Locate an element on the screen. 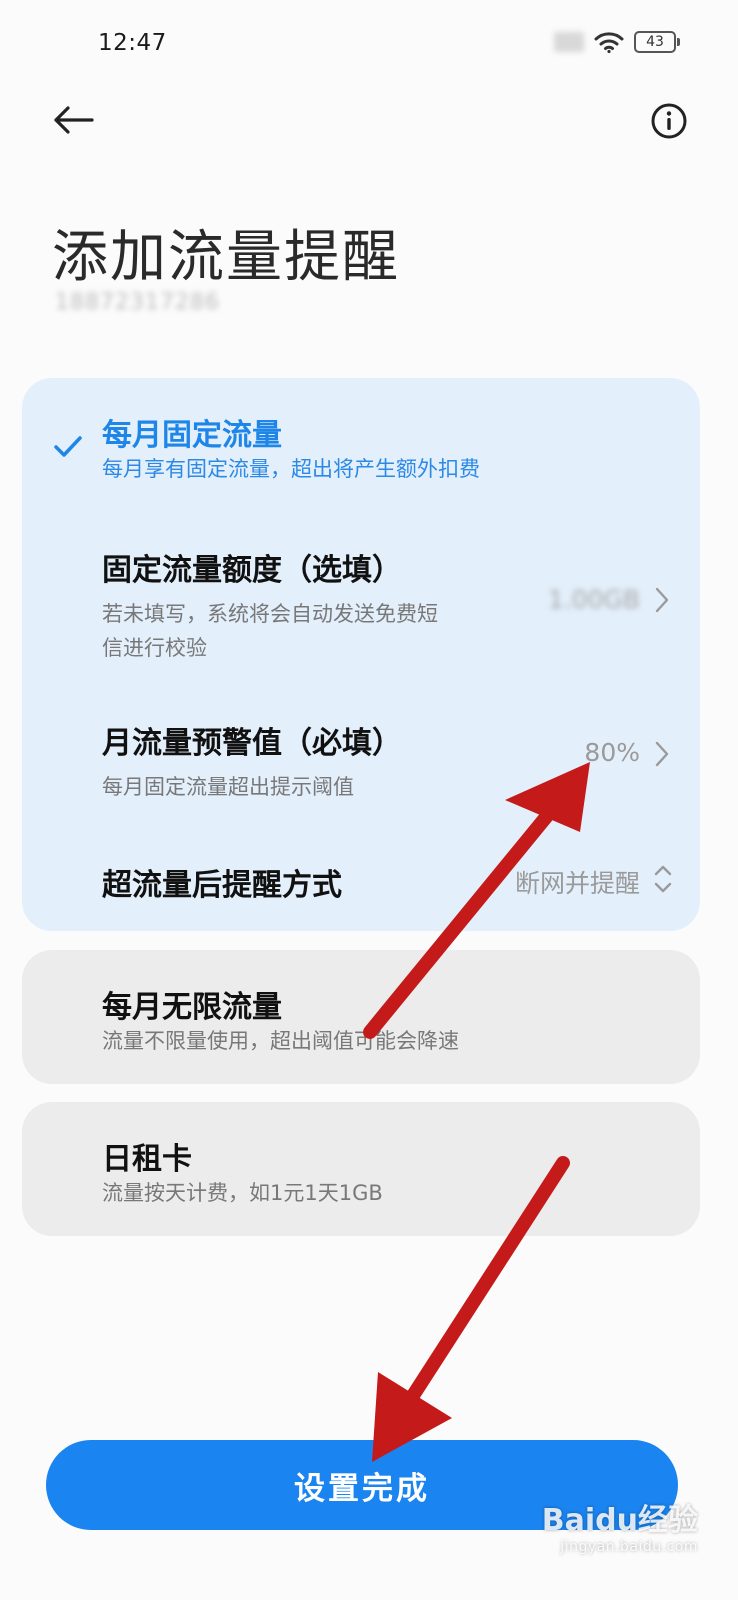 The width and height of the screenshot is (738, 1600). watermark: Baidu经验 jingyan.baidu.com is located at coordinates (620, 1525).